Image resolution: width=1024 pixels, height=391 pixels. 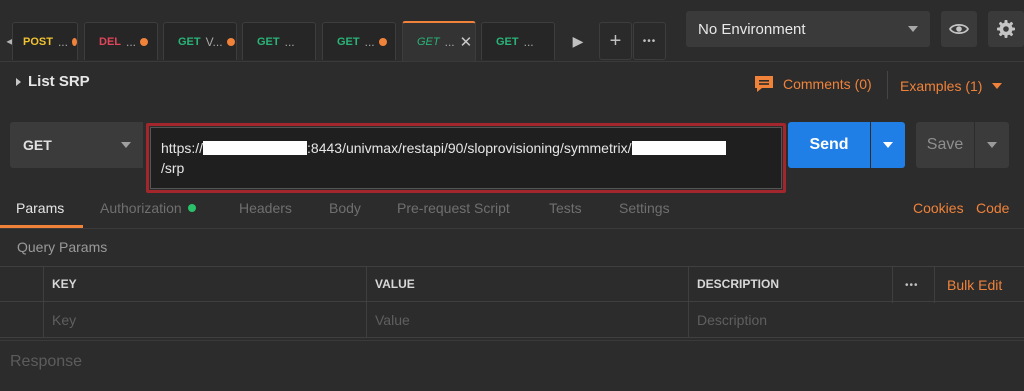 I want to click on url-prefix: https://, so click(x=182, y=148).